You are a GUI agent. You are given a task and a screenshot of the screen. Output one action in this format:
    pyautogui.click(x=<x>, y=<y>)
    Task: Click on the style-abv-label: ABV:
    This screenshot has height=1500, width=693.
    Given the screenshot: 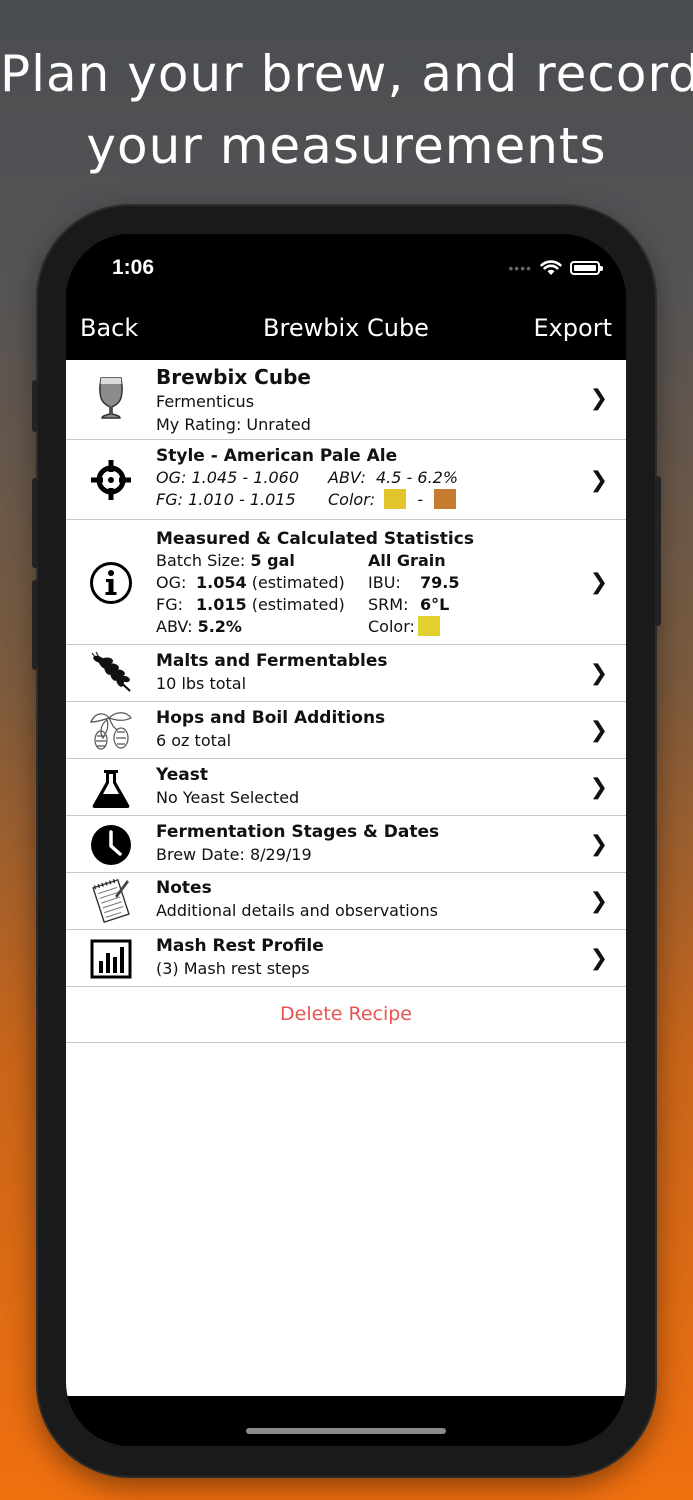 What is the action you would take?
    pyautogui.click(x=347, y=477)
    